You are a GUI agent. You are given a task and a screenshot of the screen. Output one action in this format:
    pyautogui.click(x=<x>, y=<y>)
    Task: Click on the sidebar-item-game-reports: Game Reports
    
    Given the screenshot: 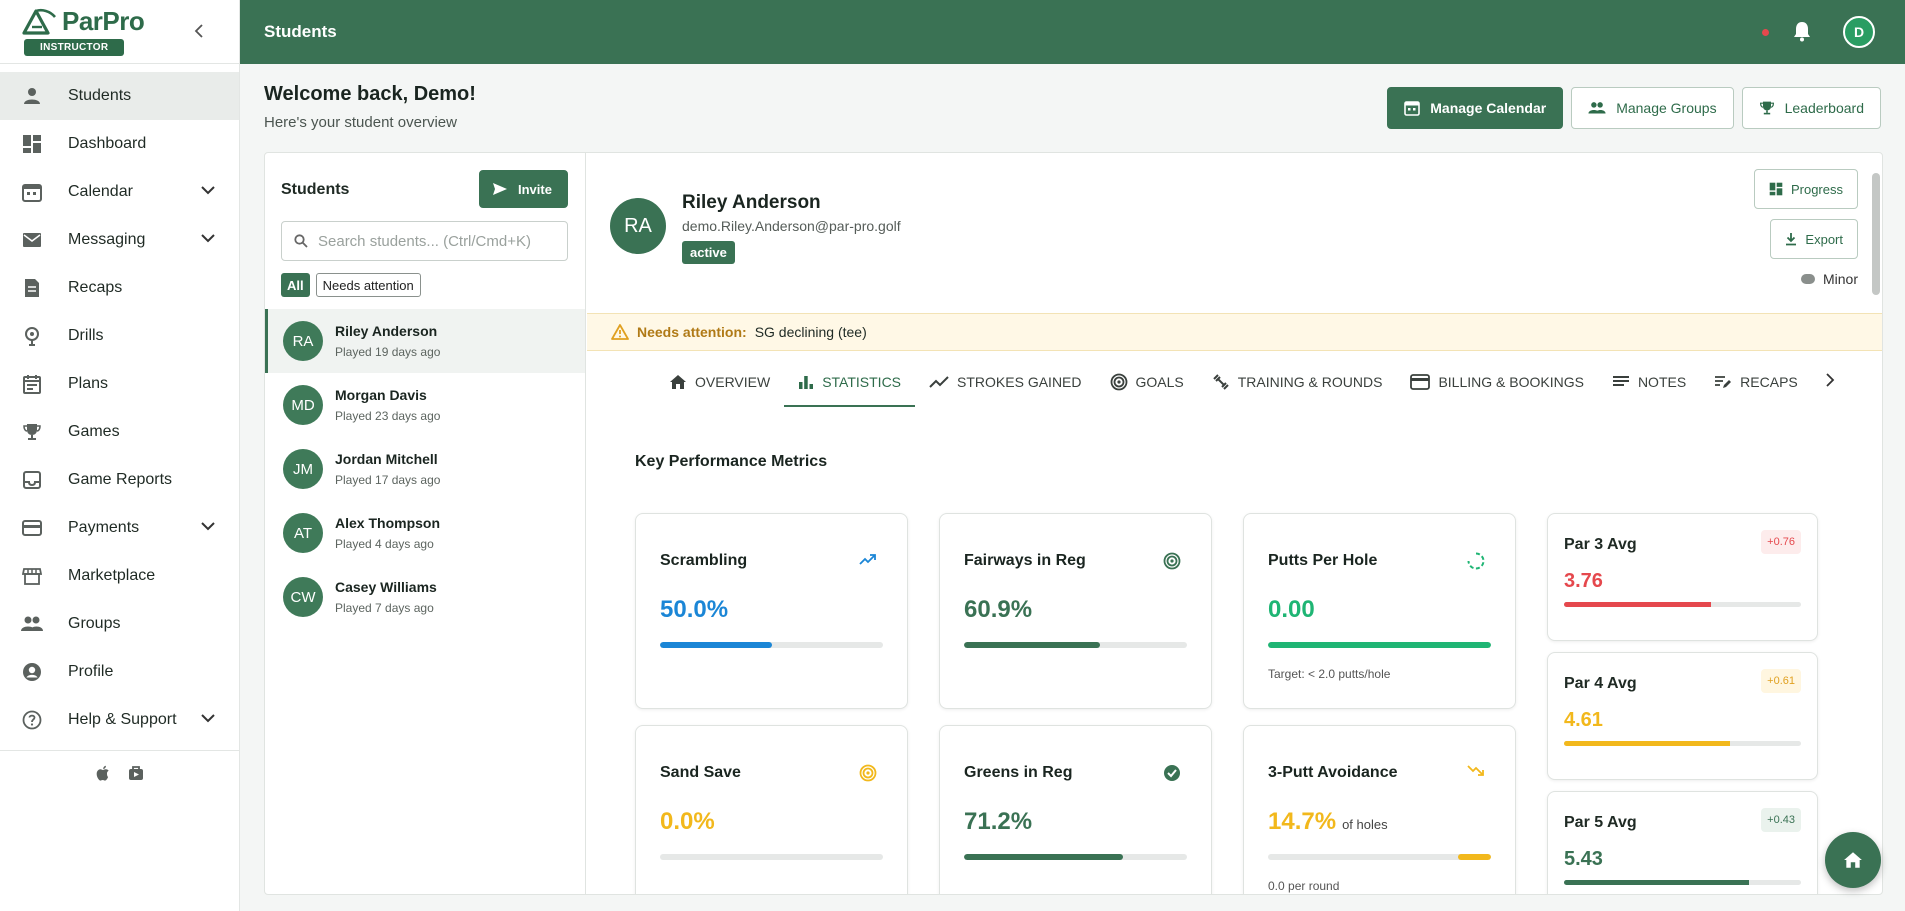 What is the action you would take?
    pyautogui.click(x=119, y=480)
    